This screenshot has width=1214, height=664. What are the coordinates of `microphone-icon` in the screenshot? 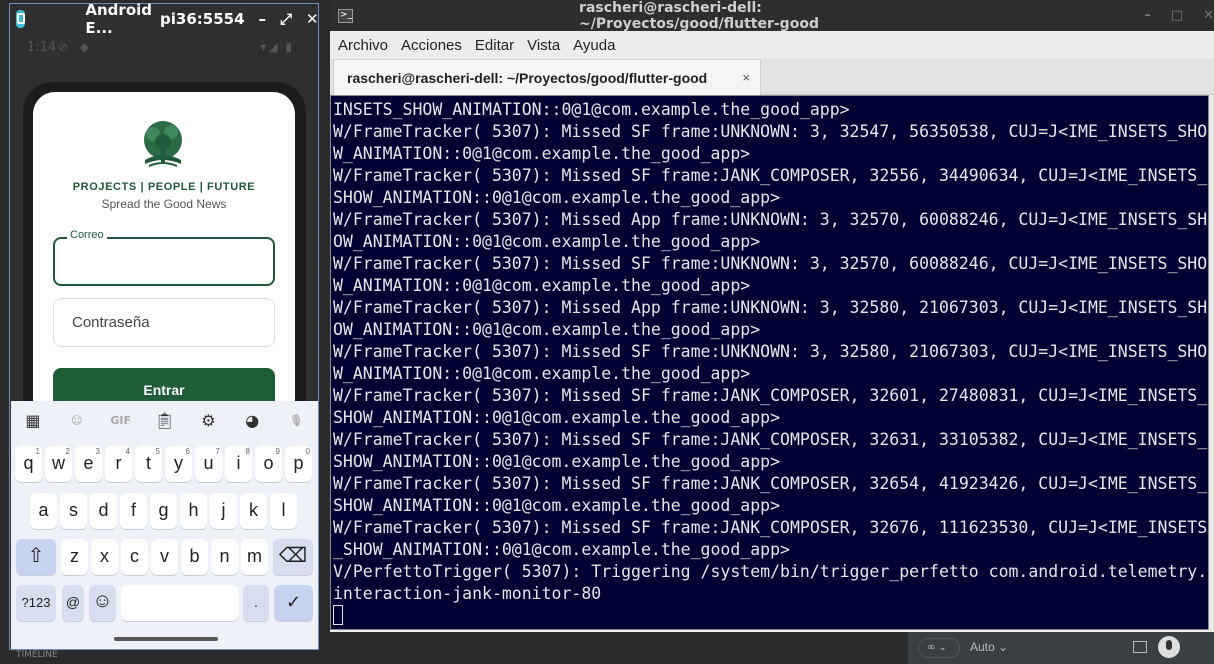 It's located at (1169, 647).